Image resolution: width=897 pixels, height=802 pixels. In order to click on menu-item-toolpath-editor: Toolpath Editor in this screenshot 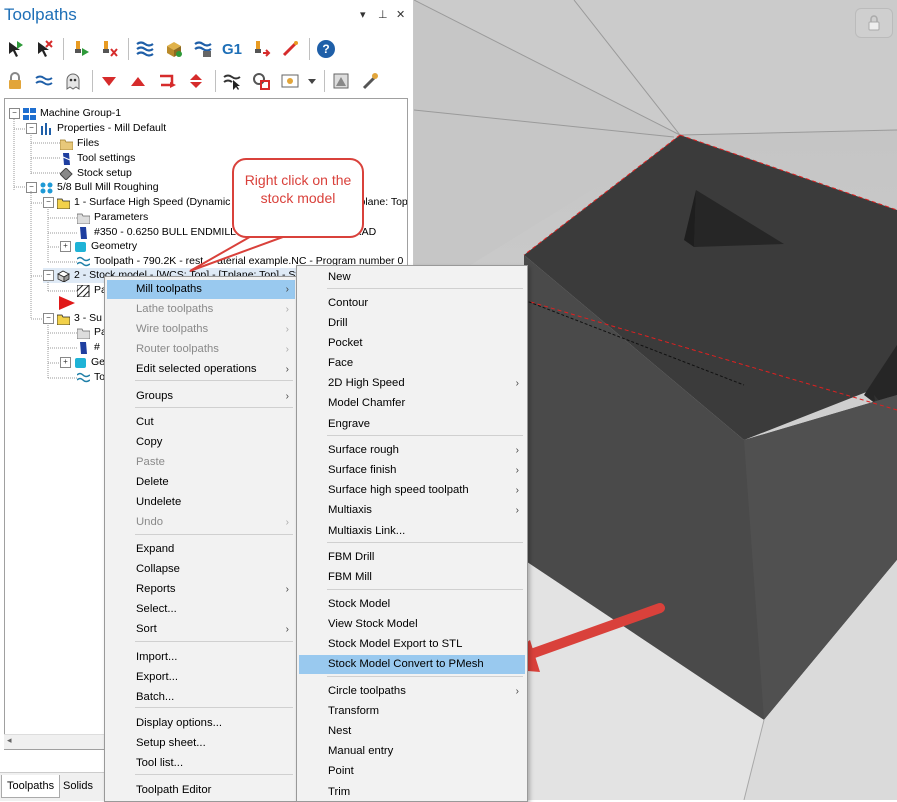, I will do `click(201, 790)`.